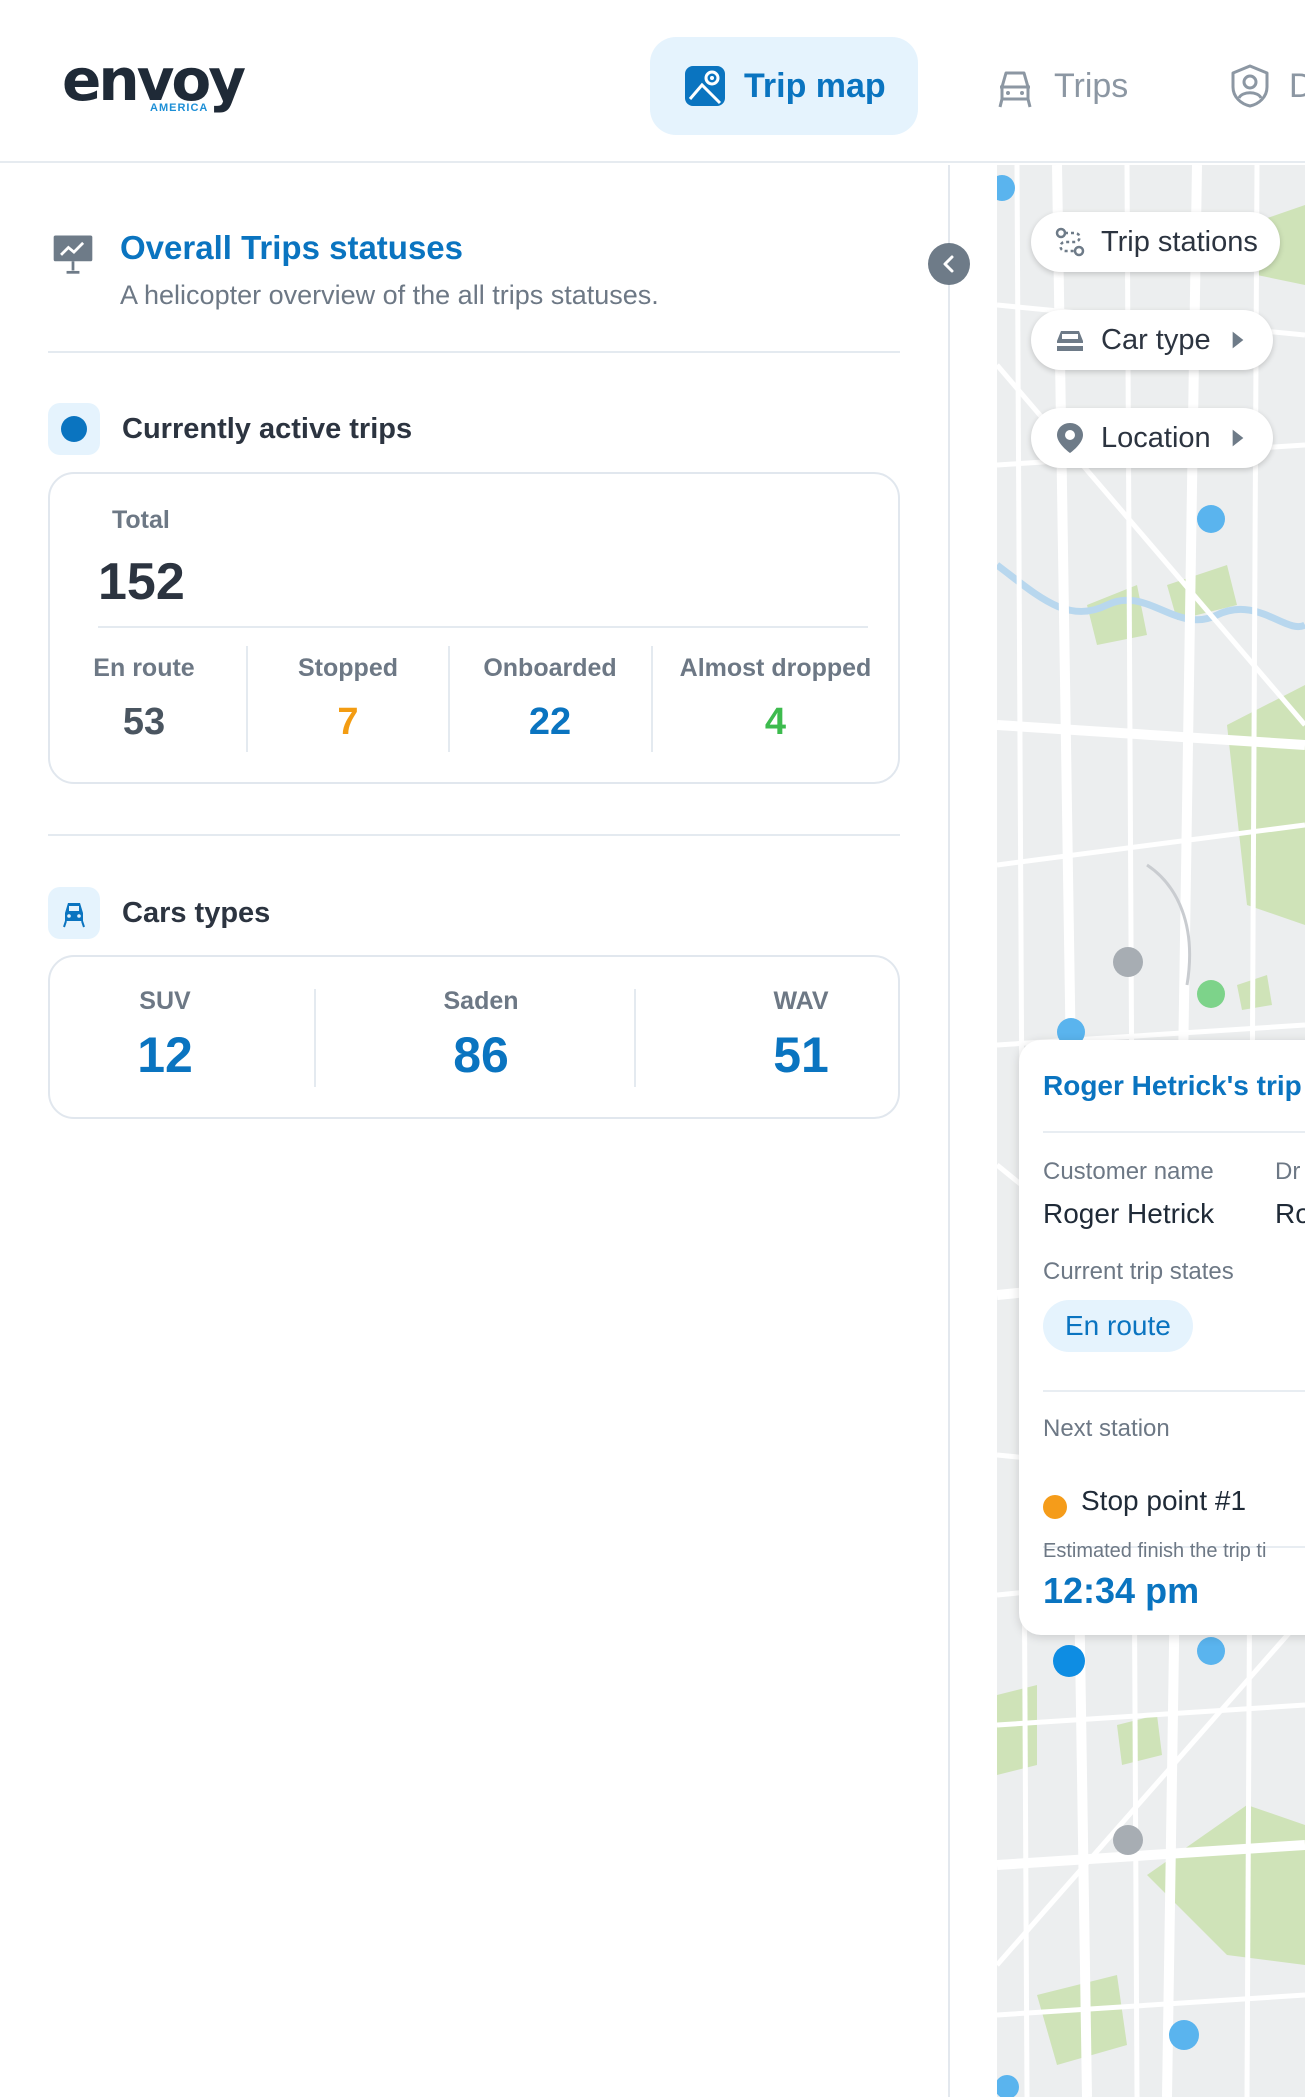  What do you see at coordinates (775, 697) in the screenshot?
I see `stat-almost-dropped: Almost dropped 4` at bounding box center [775, 697].